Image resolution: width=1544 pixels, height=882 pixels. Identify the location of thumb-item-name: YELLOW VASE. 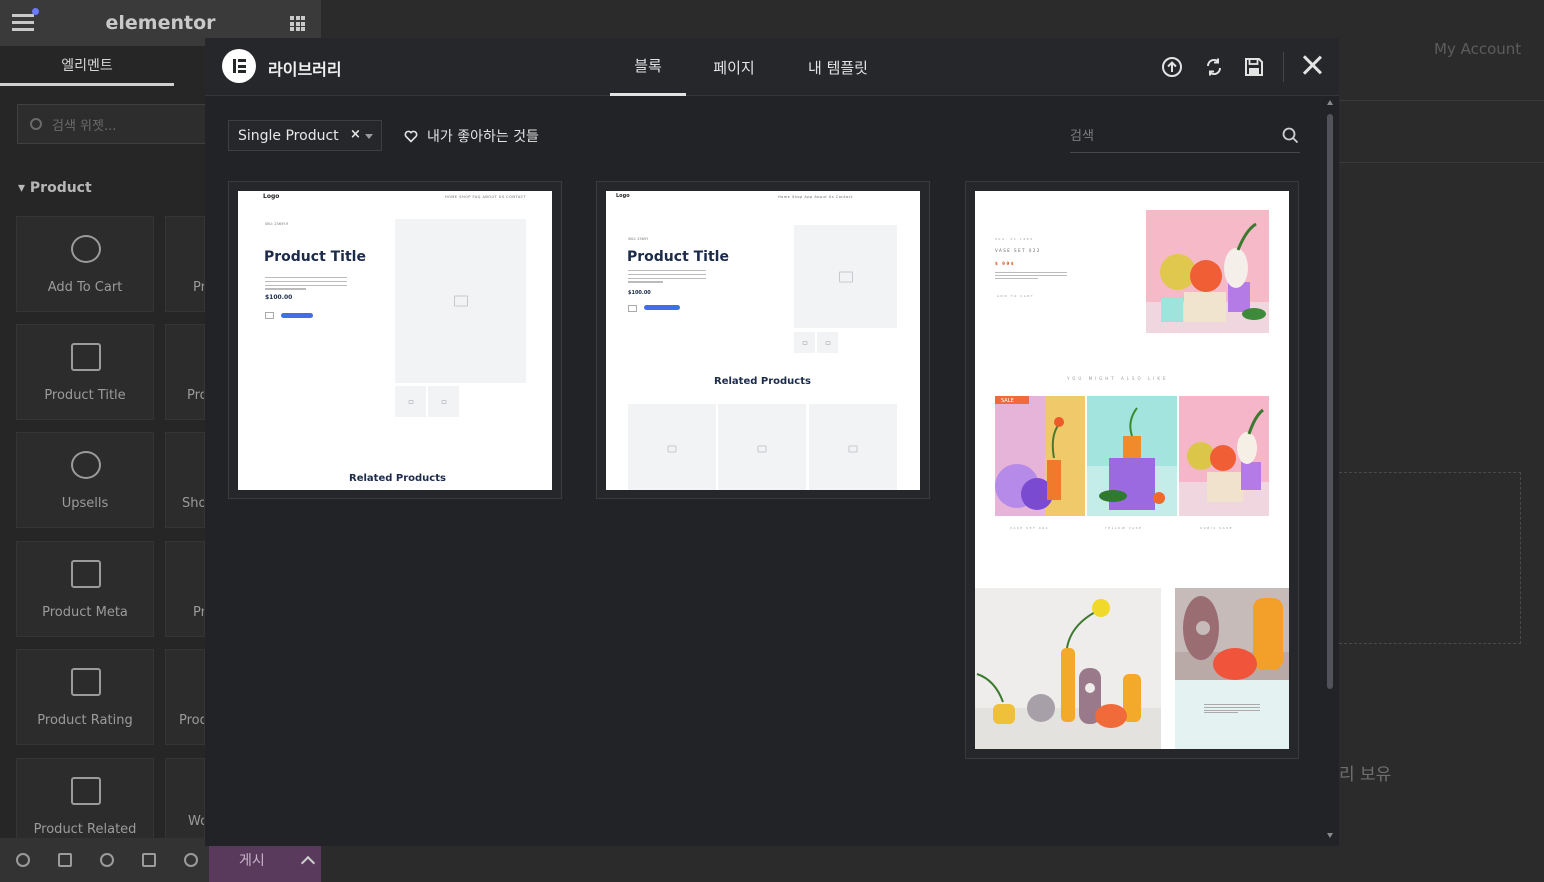
(1124, 528).